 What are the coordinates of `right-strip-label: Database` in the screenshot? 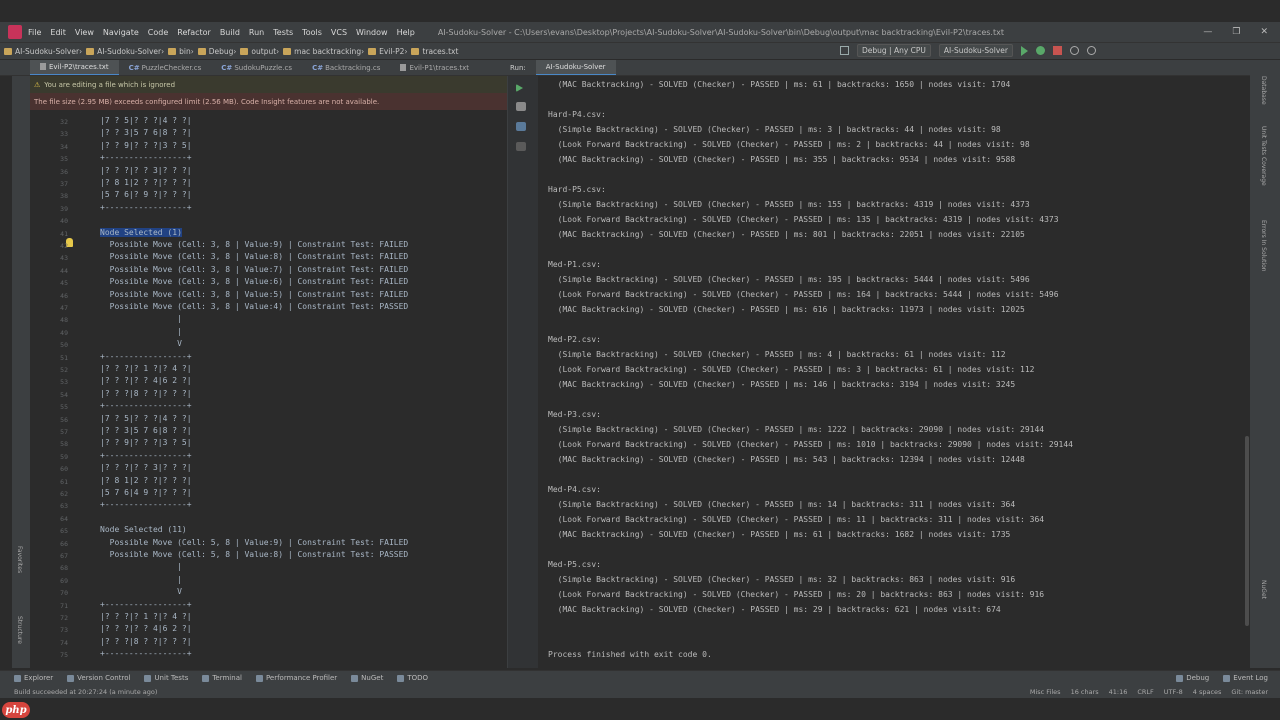 It's located at (1263, 90).